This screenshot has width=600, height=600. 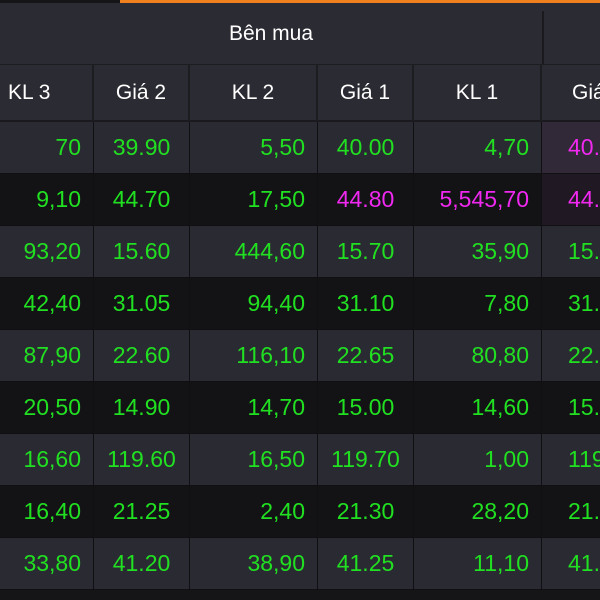 I want to click on cell-kl1: 14,60, so click(x=478, y=407).